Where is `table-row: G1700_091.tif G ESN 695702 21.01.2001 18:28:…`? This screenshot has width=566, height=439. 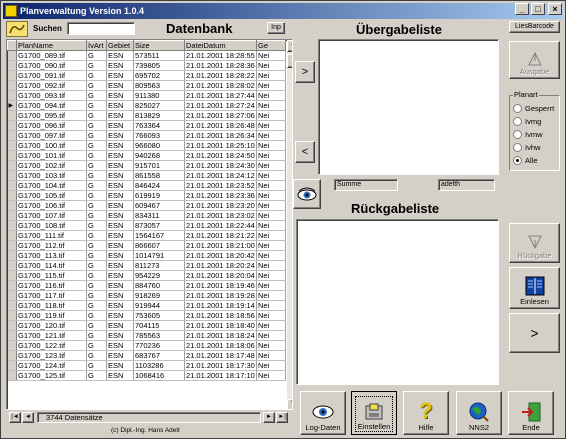
table-row: G1700_091.tif G ESN 695702 21.01.2001 18:28:… is located at coordinates (146, 75).